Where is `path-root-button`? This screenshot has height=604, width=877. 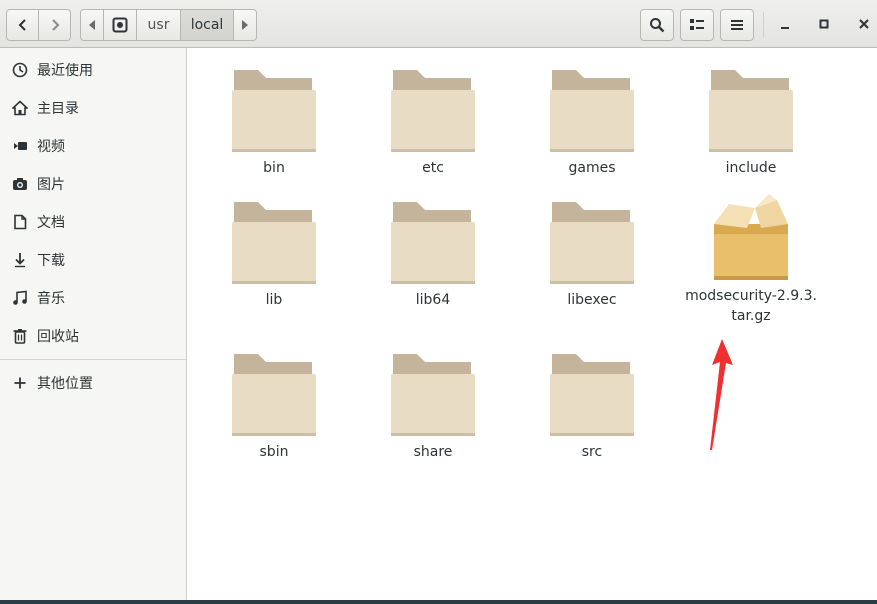 path-root-button is located at coordinates (120, 25).